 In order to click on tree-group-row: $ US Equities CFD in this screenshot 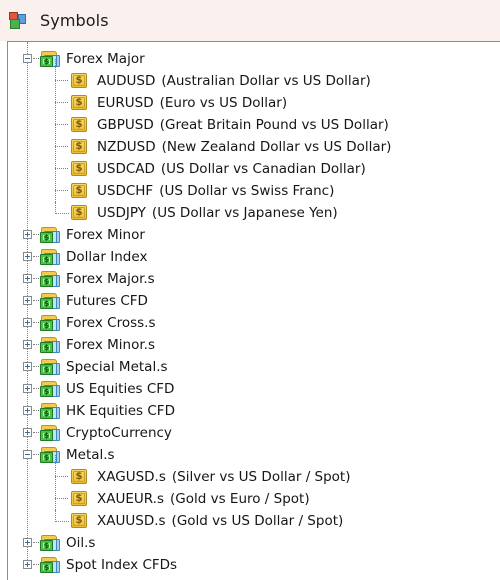, I will do `click(254, 389)`.